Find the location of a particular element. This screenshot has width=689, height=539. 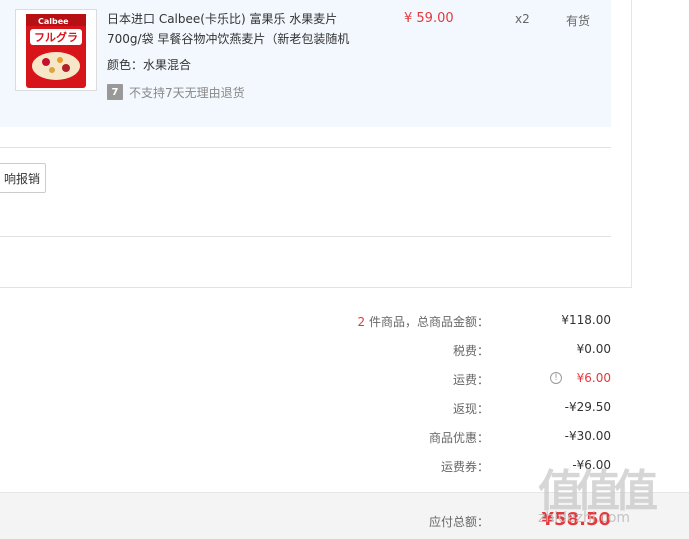

product-attribute: 颜色：水果混合 is located at coordinates (149, 65).